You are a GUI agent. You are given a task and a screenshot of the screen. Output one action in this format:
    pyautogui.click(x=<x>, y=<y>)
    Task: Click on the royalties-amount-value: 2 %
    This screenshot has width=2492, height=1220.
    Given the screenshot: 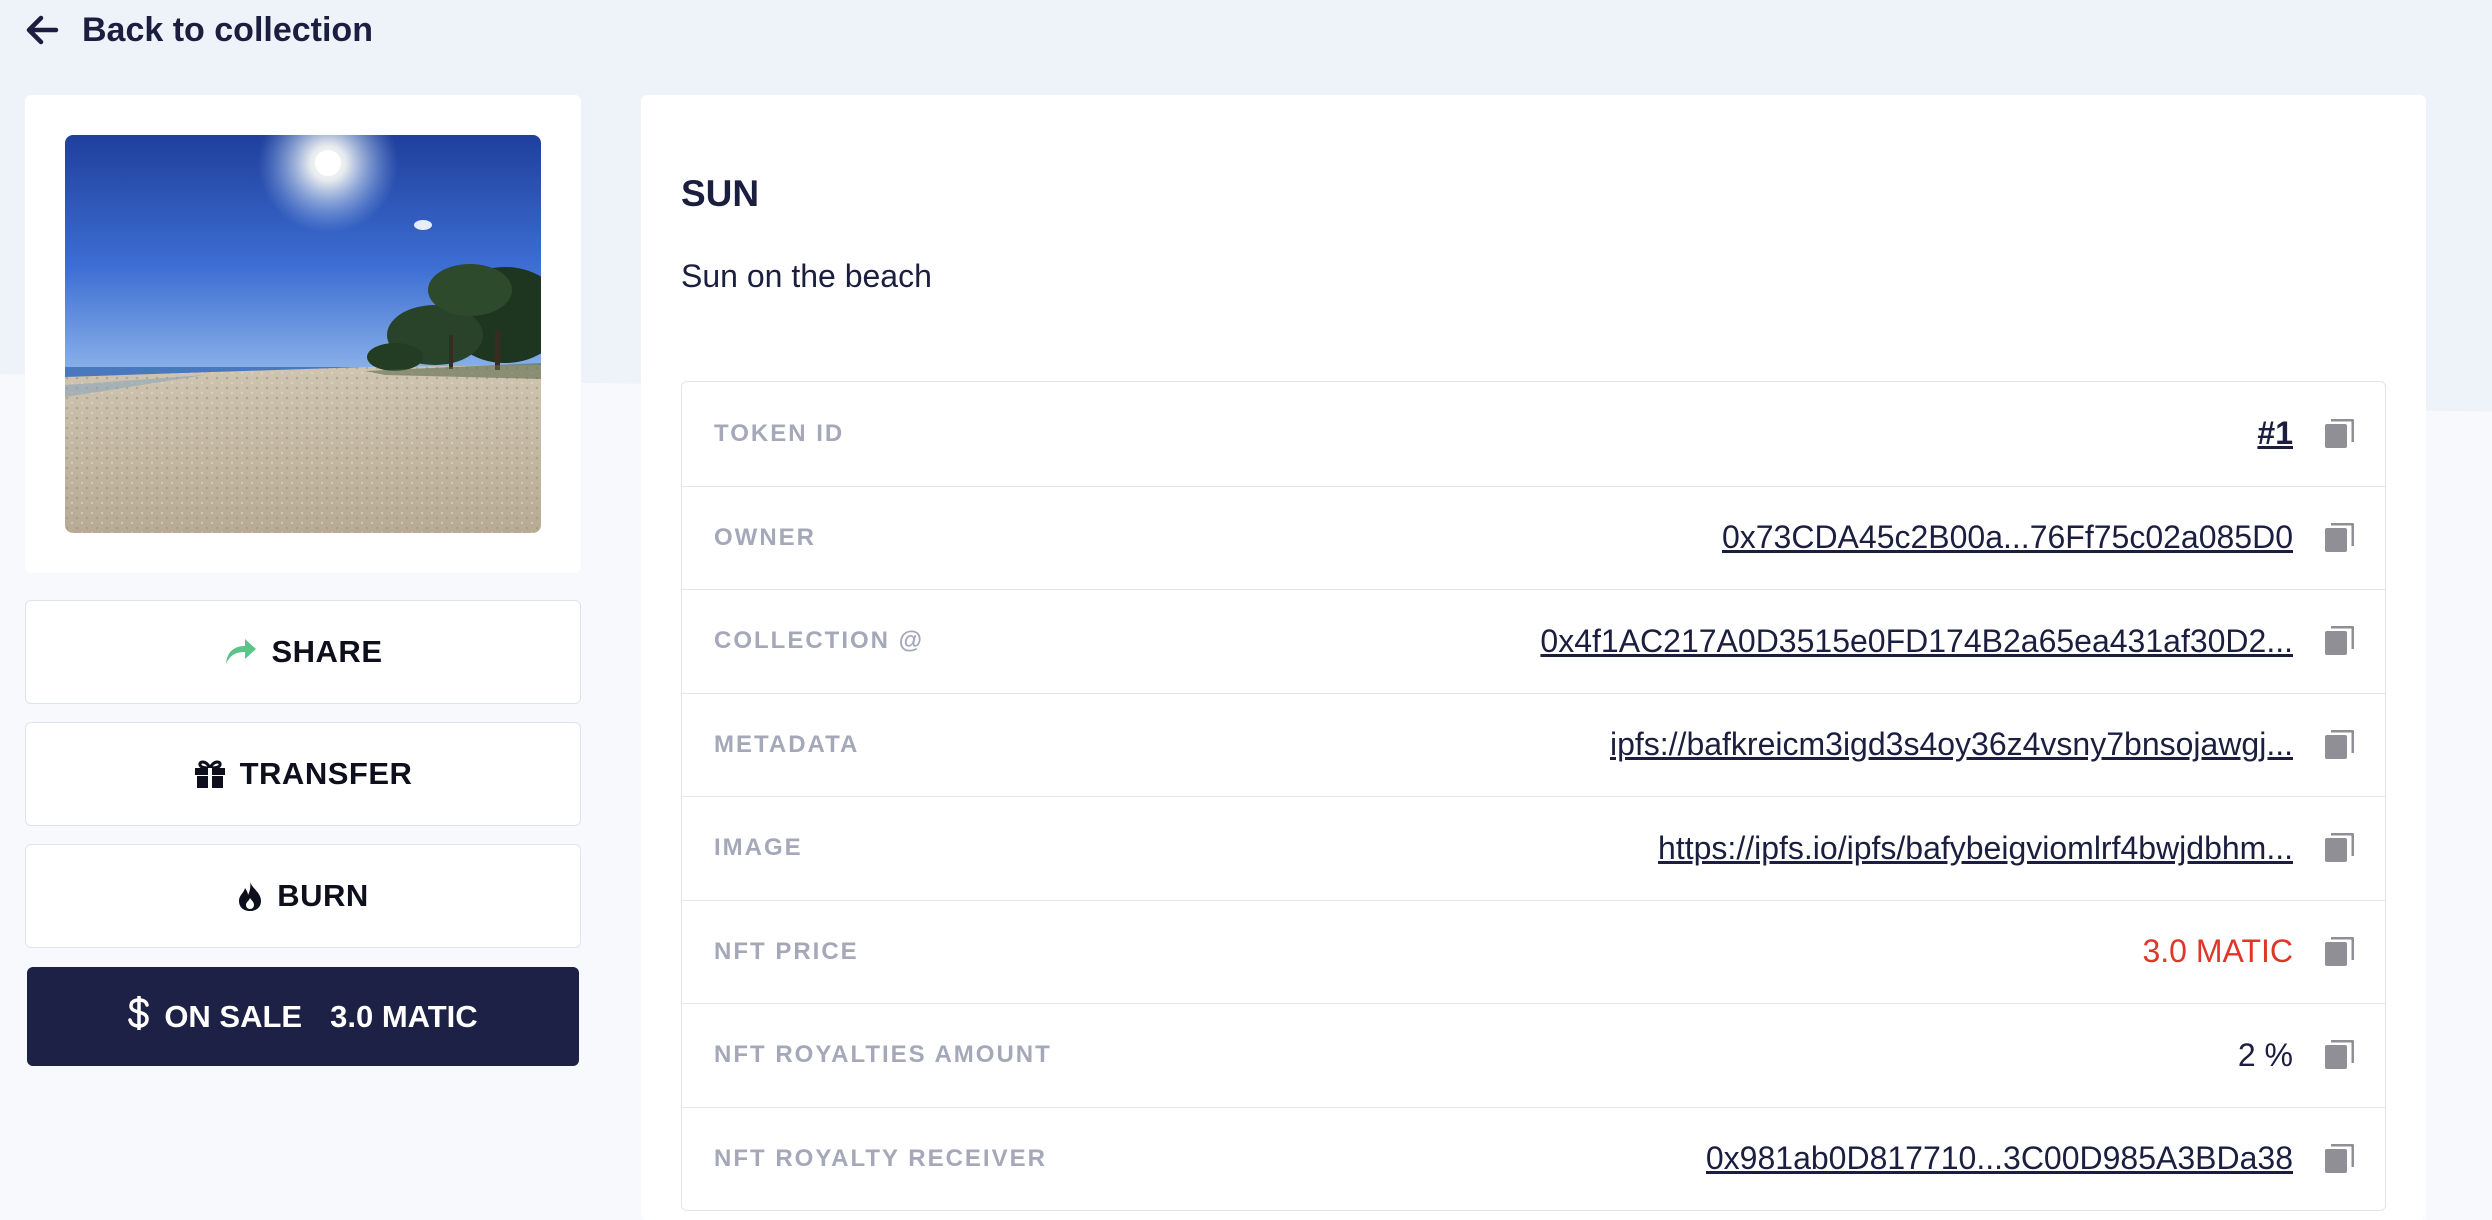 What is the action you would take?
    pyautogui.click(x=2265, y=1054)
    